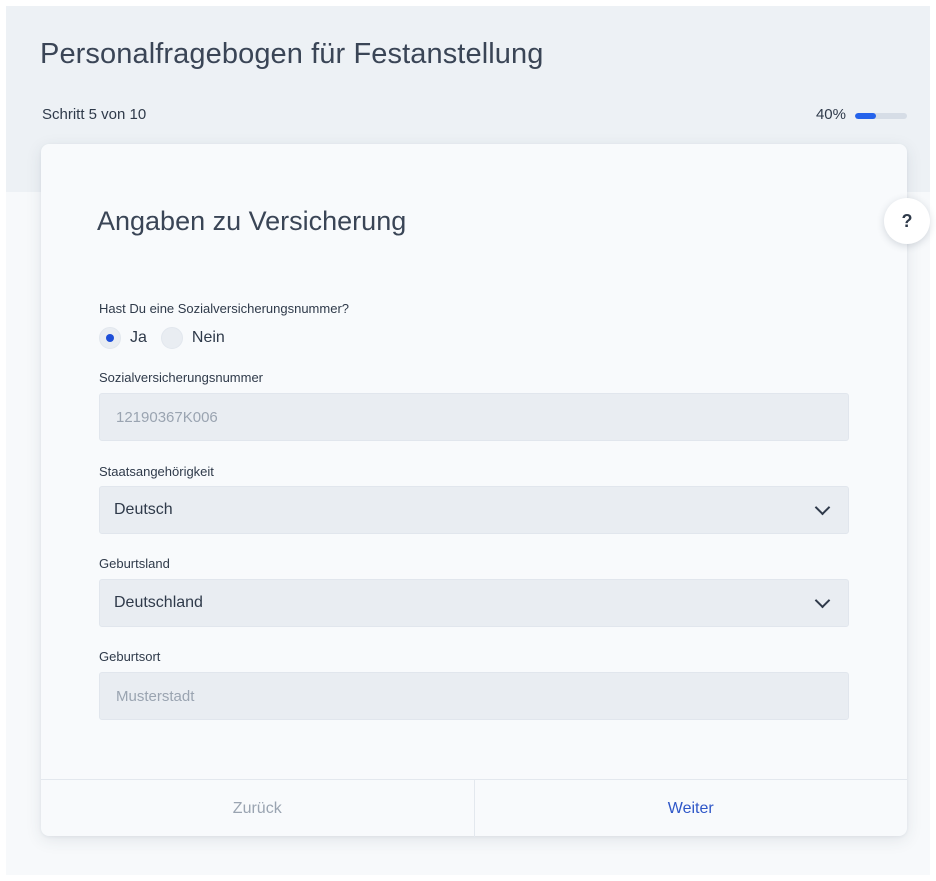 This screenshot has height=881, width=936. What do you see at coordinates (865, 116) in the screenshot?
I see `progress-bar-fill` at bounding box center [865, 116].